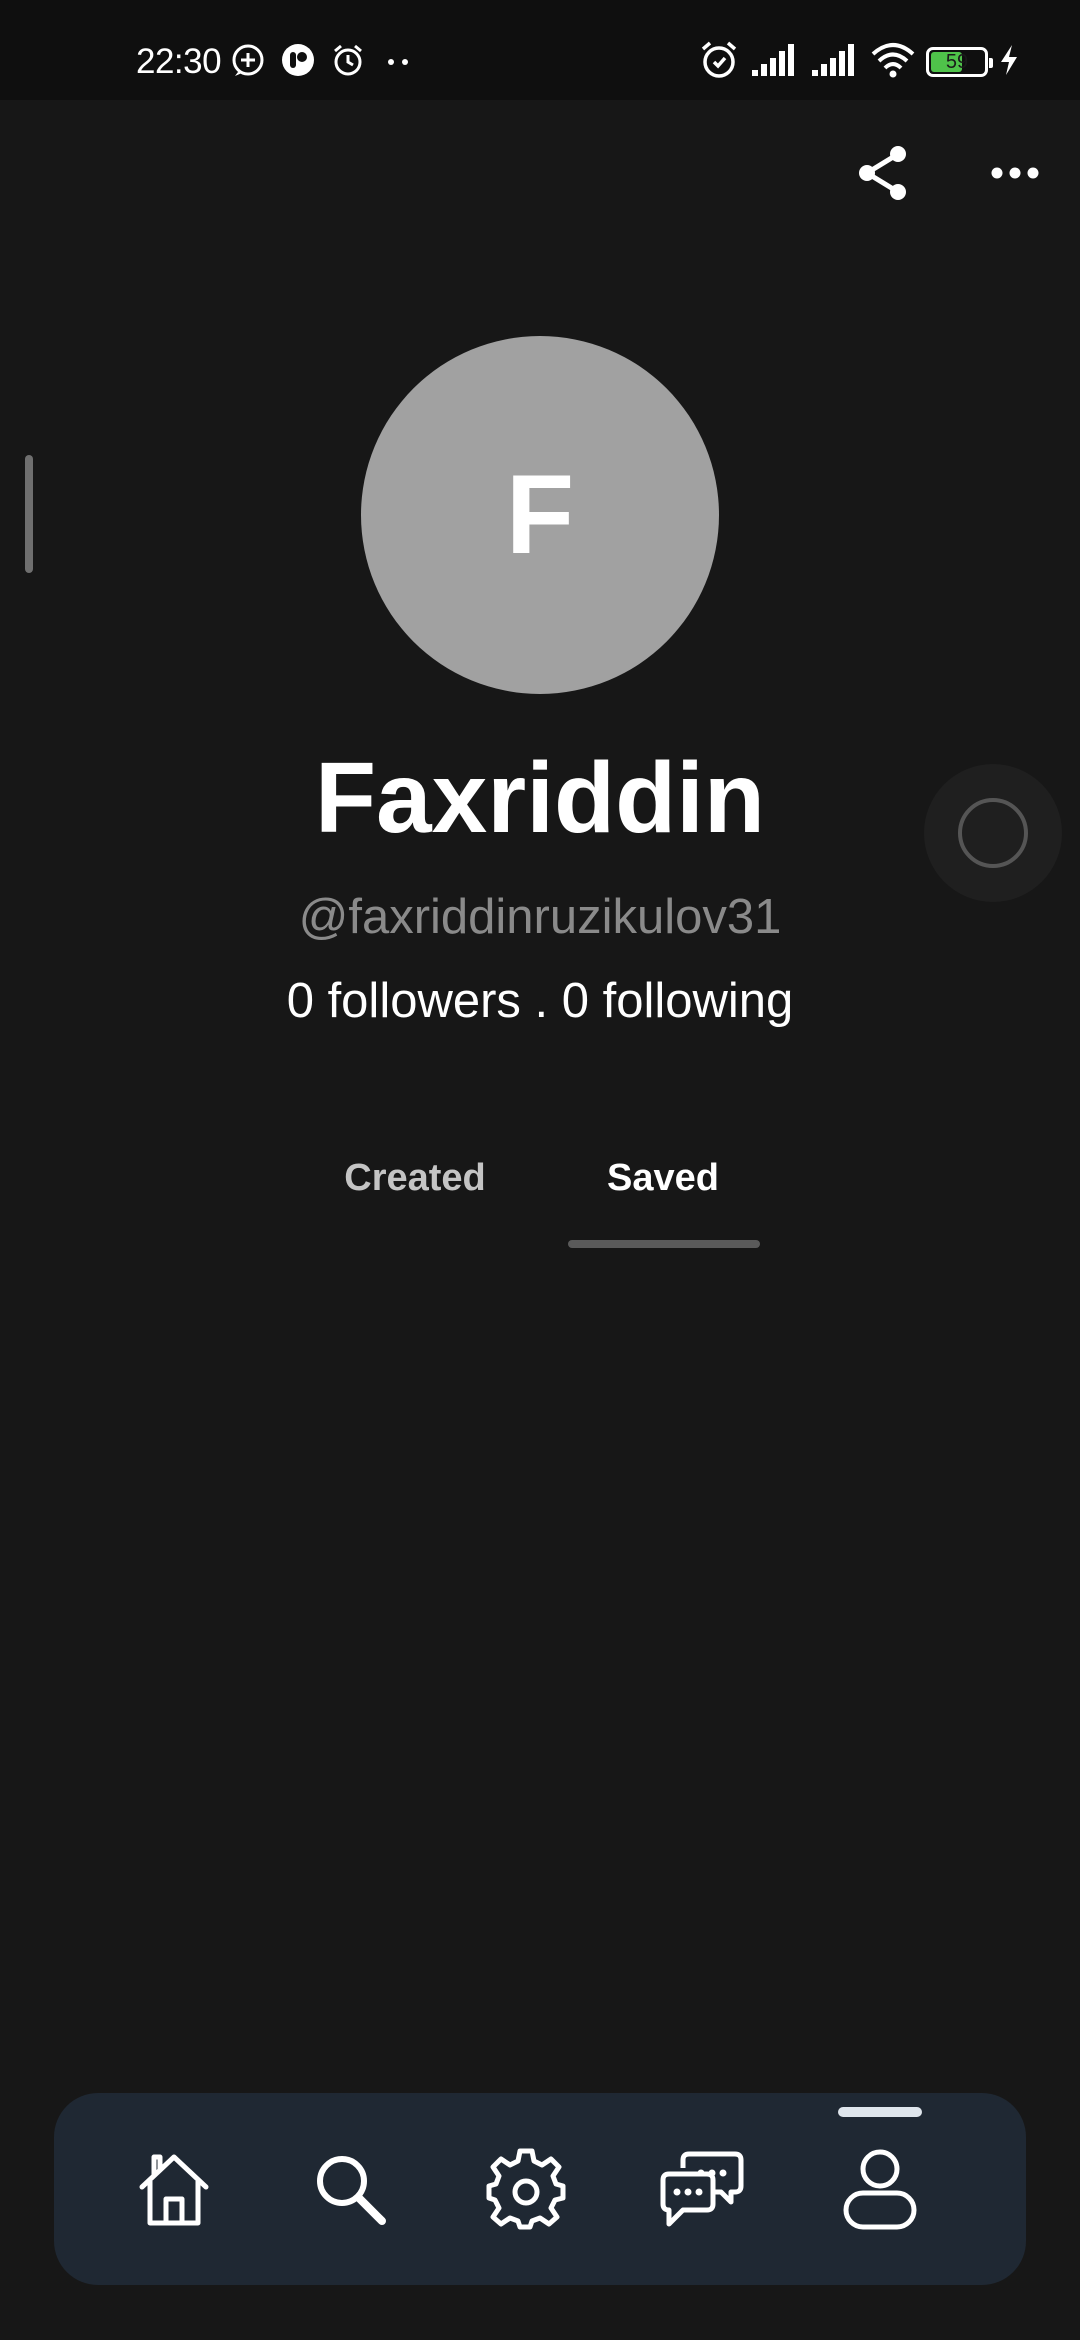 Image resolution: width=1080 pixels, height=2340 pixels. I want to click on nav-messages-button, so click(702, 2191).